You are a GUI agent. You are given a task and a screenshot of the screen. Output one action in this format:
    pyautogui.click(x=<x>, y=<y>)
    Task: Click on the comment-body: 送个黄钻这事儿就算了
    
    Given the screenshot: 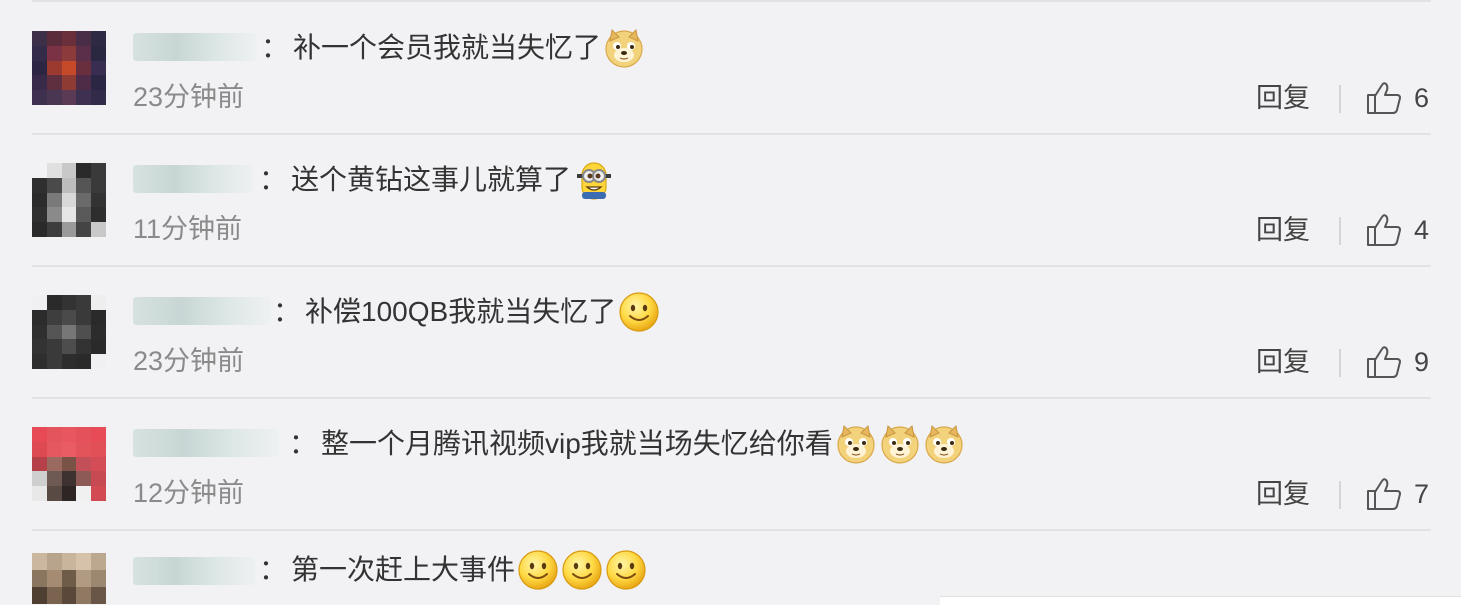 What is the action you would take?
    pyautogui.click(x=431, y=179)
    